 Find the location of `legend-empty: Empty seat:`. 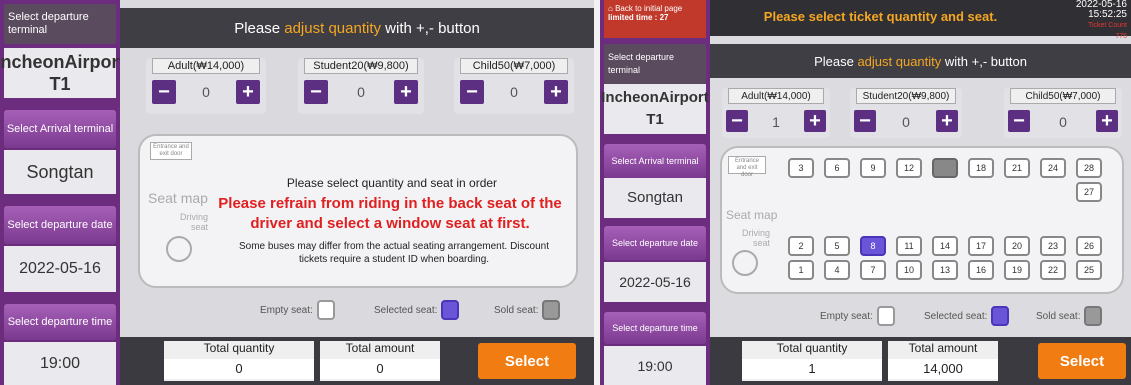

legend-empty: Empty seat: is located at coordinates (857, 316).